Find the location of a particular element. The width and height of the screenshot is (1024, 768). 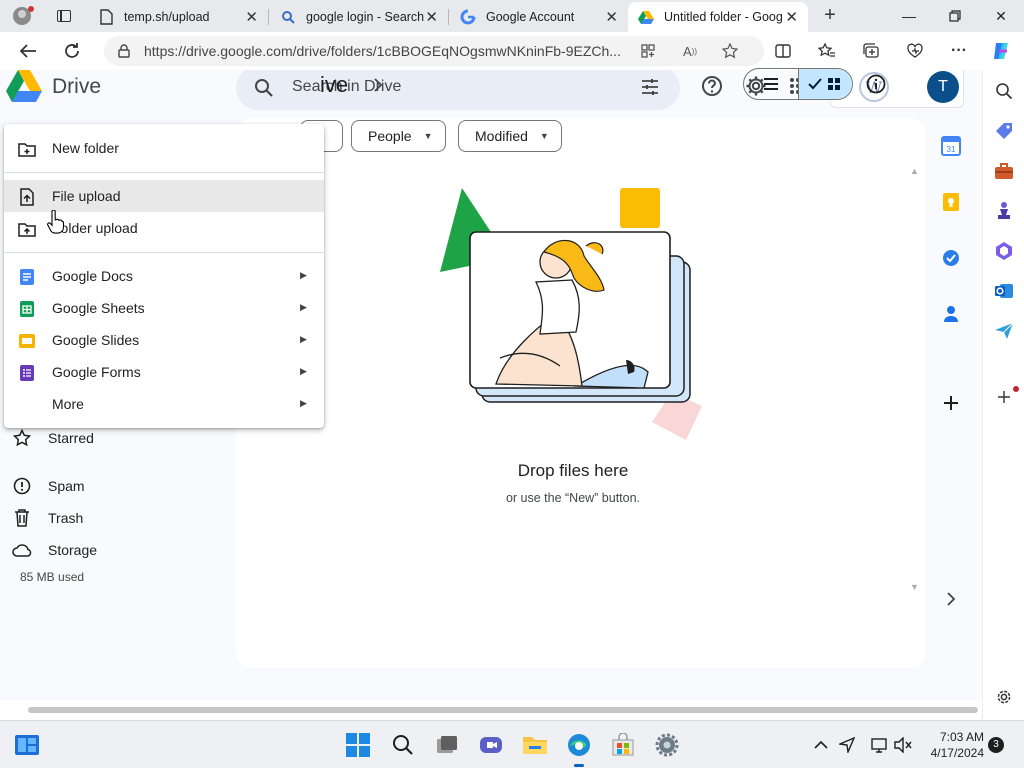

scroll-down-arrow: ▼ is located at coordinates (914, 587).